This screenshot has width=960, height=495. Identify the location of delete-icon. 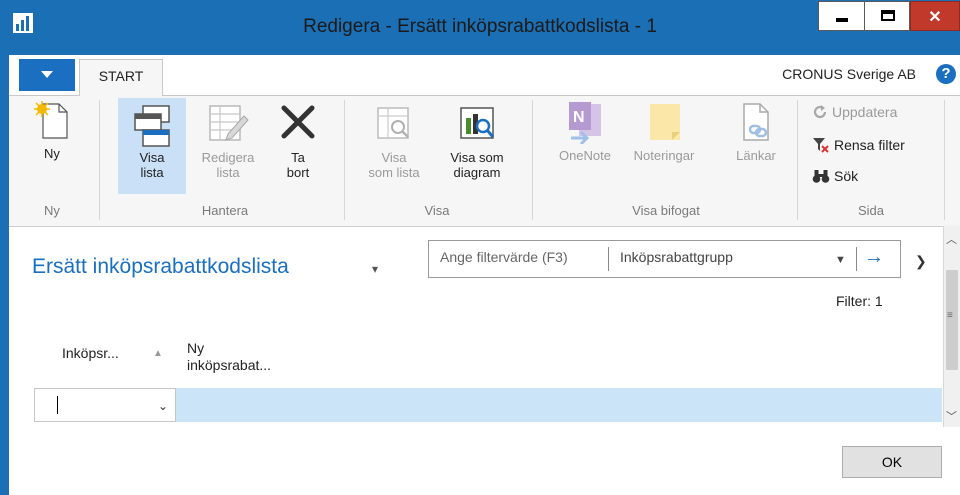
(298, 122).